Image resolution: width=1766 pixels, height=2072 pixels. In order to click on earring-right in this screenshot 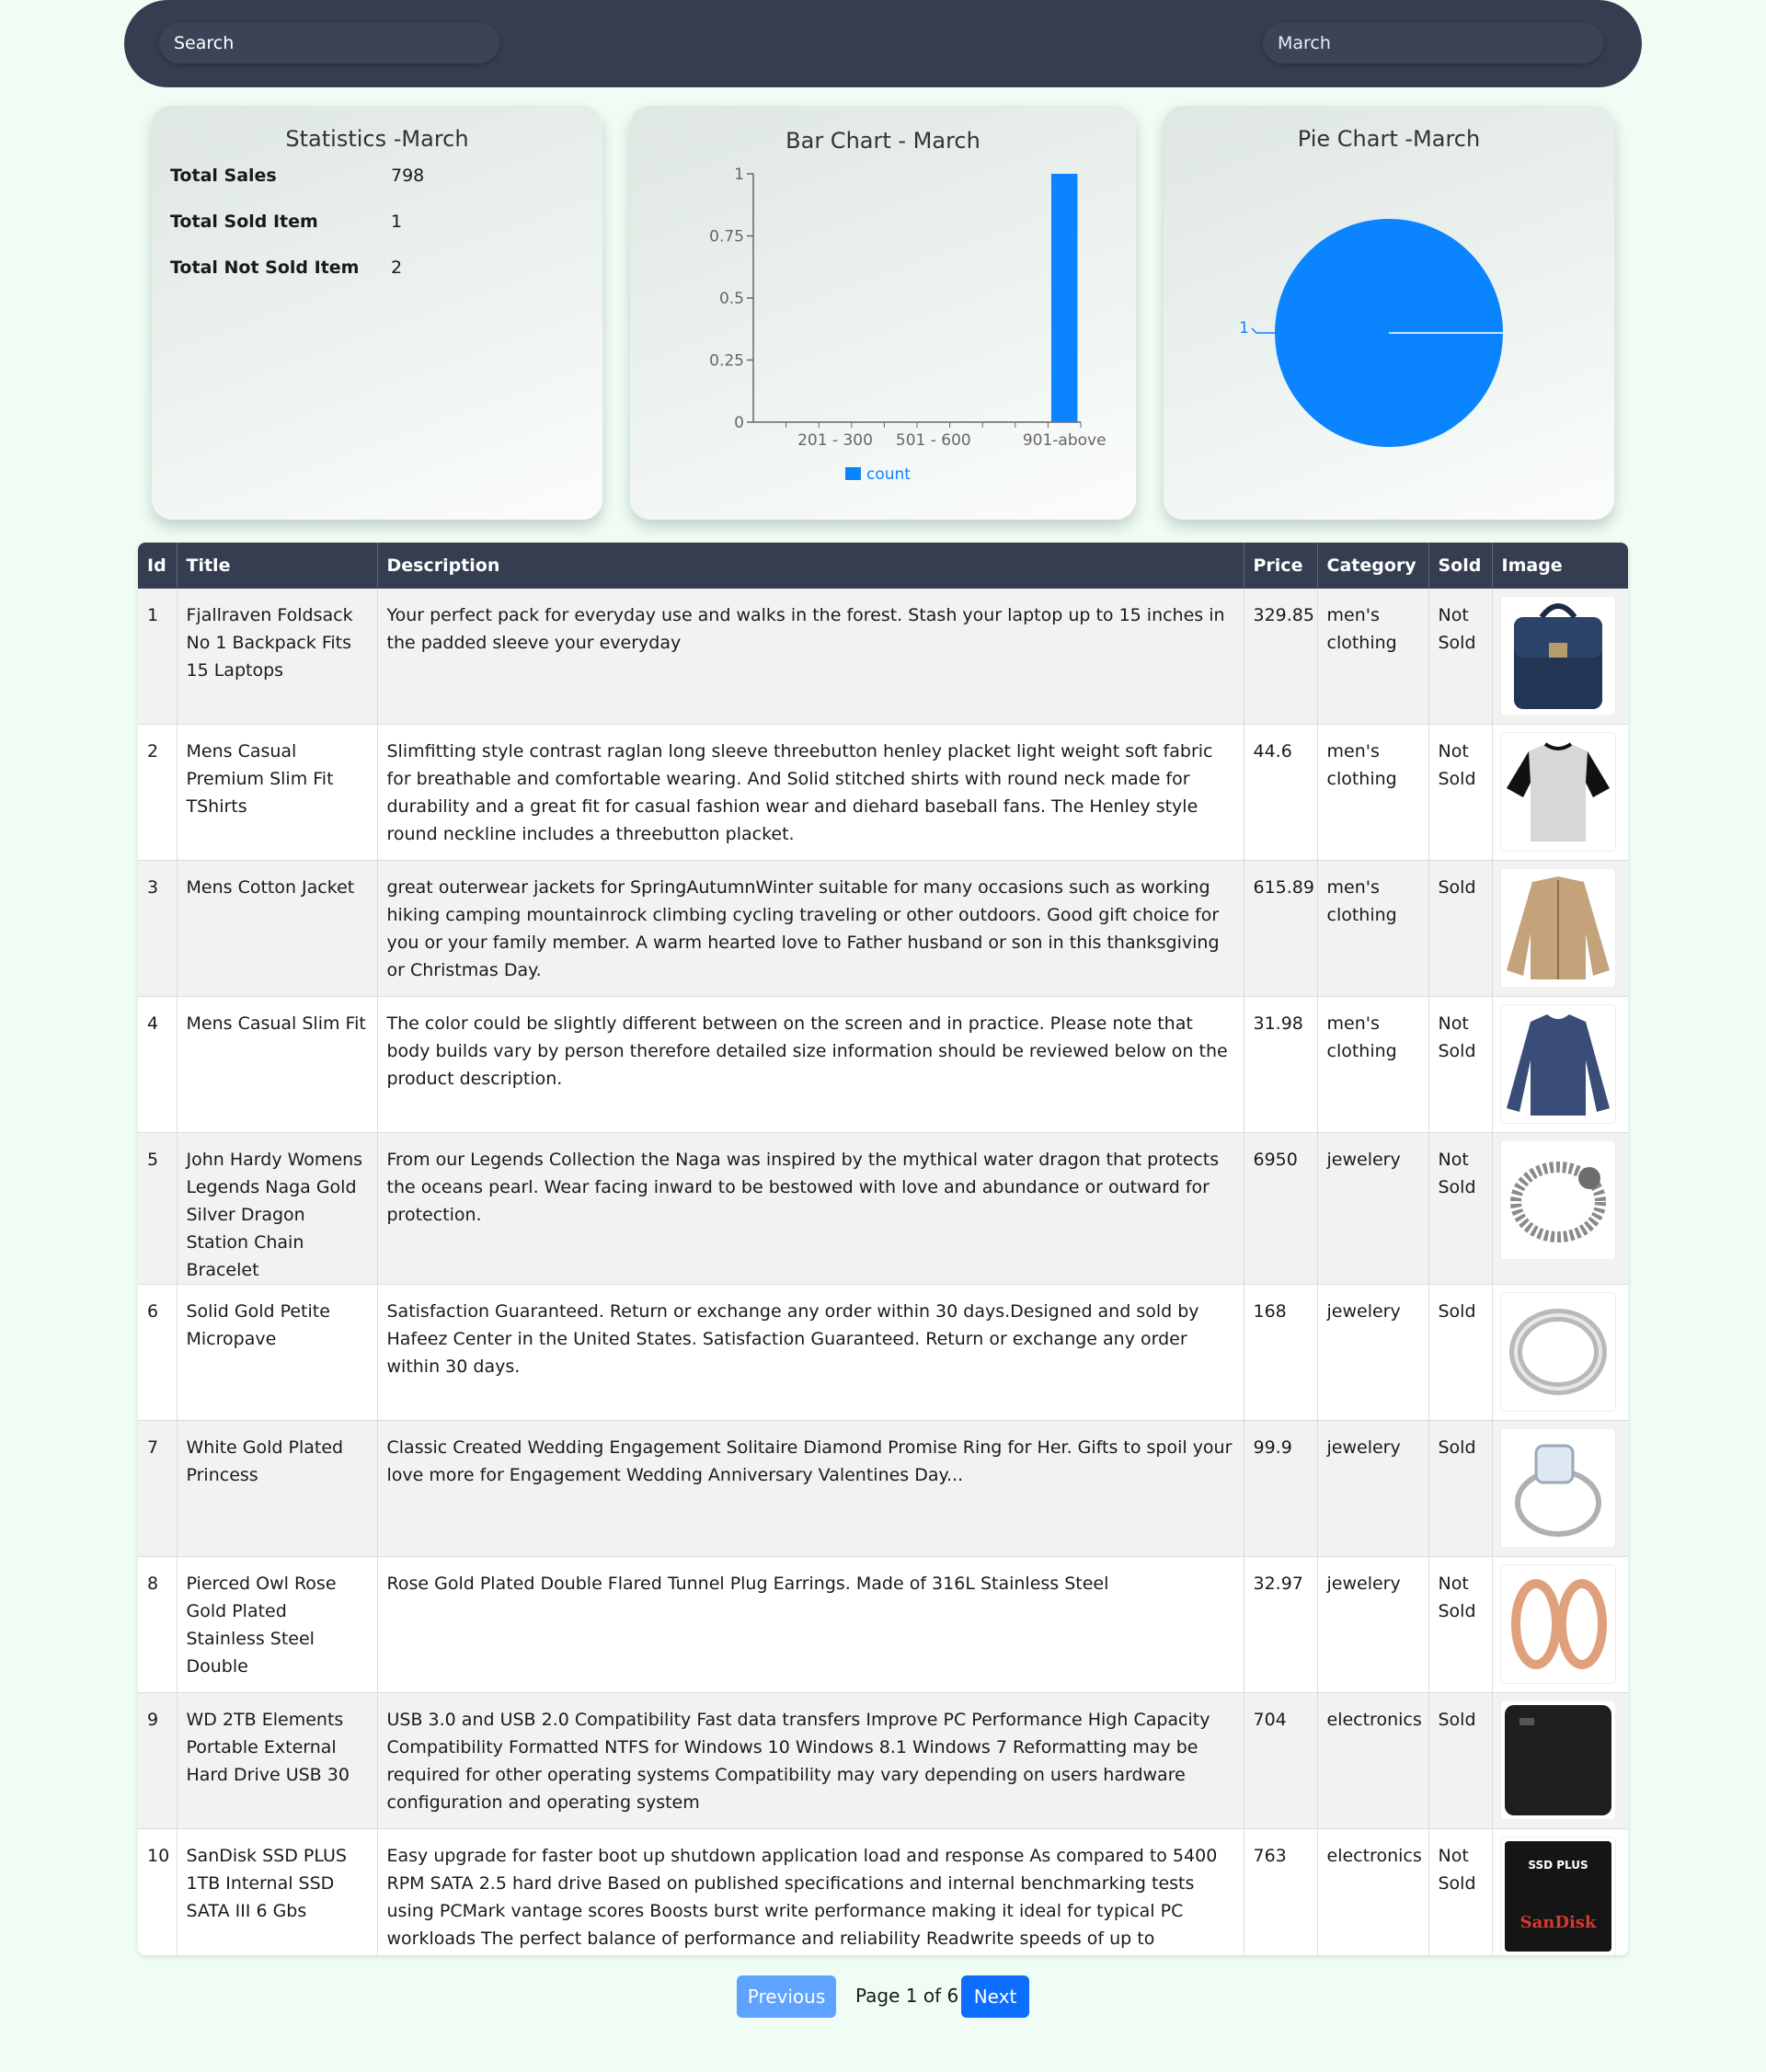, I will do `click(1581, 1624)`.